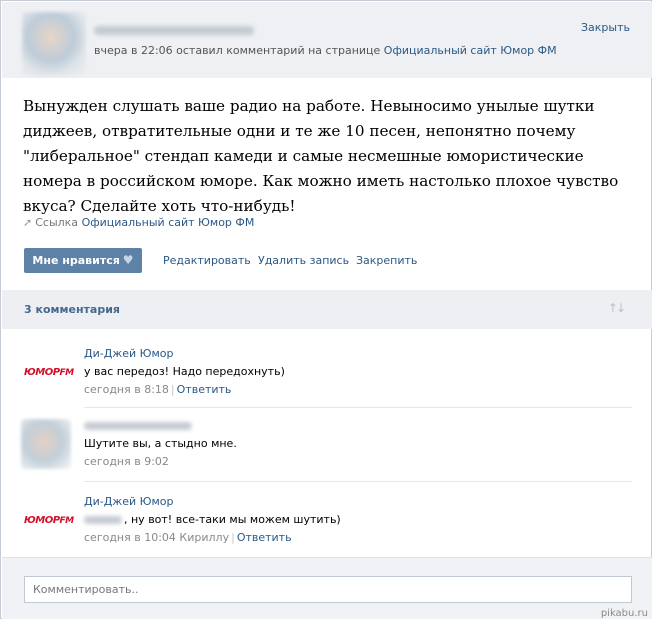 The image size is (654, 621). I want to click on comment-text-wrap: , ну вот! все-таки мы можем шутить), so click(212, 519).